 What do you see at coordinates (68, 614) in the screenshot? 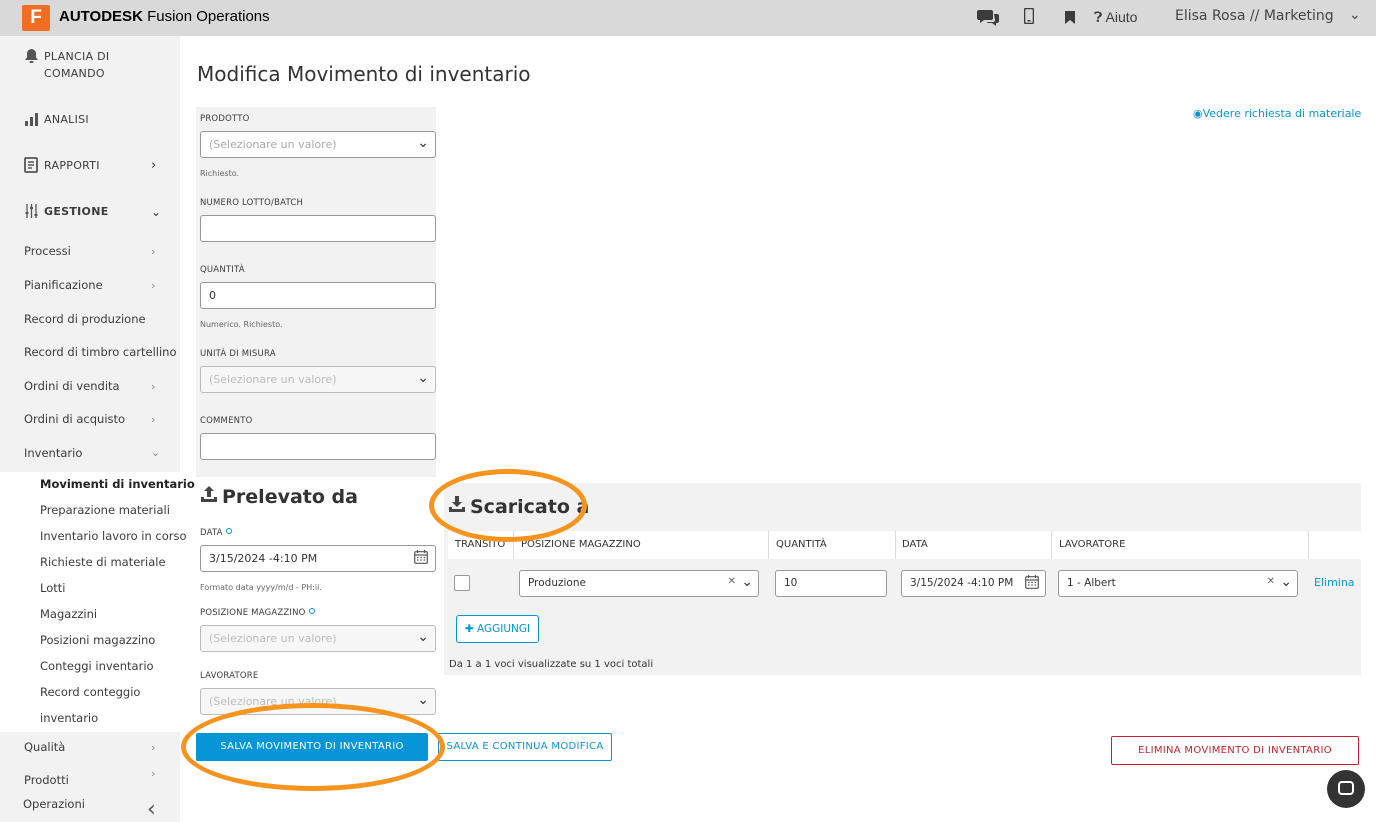
I see `sidebar-item-warehouses: Magazzini` at bounding box center [68, 614].